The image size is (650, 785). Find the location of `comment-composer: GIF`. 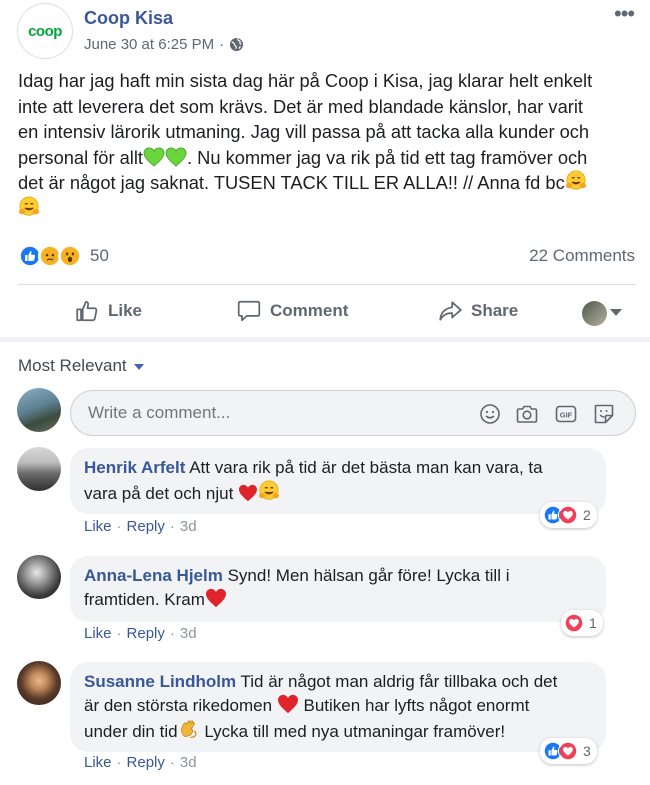

comment-composer: GIF is located at coordinates (353, 413).